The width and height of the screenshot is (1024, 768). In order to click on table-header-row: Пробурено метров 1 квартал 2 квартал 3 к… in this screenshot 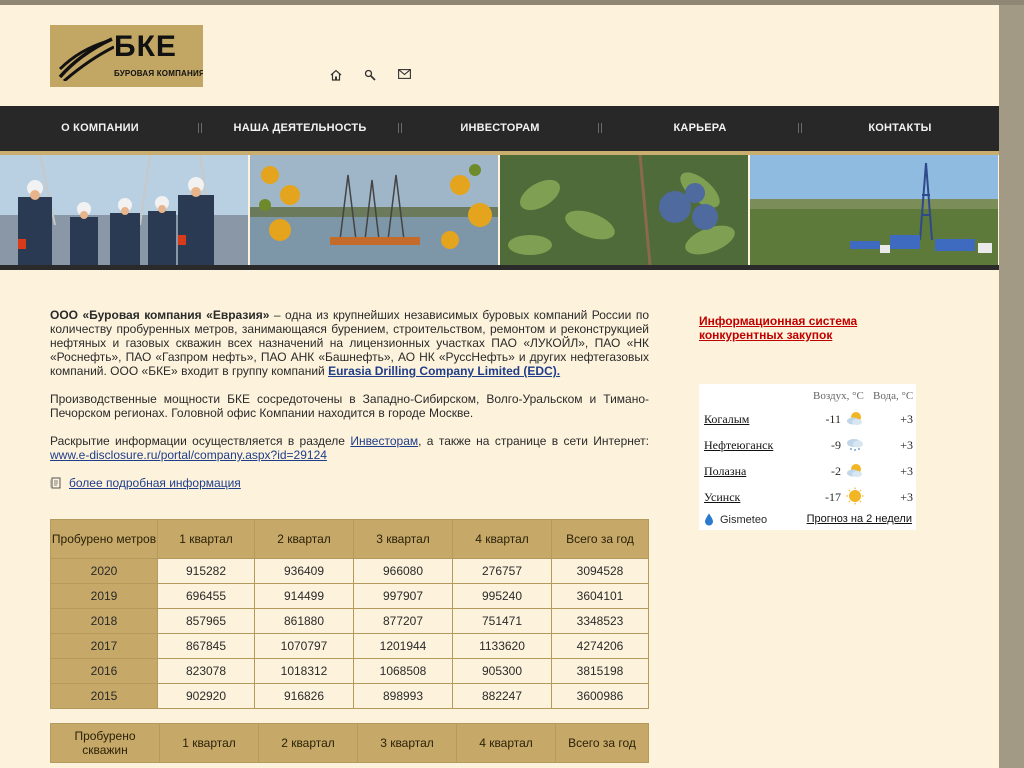, I will do `click(349, 539)`.